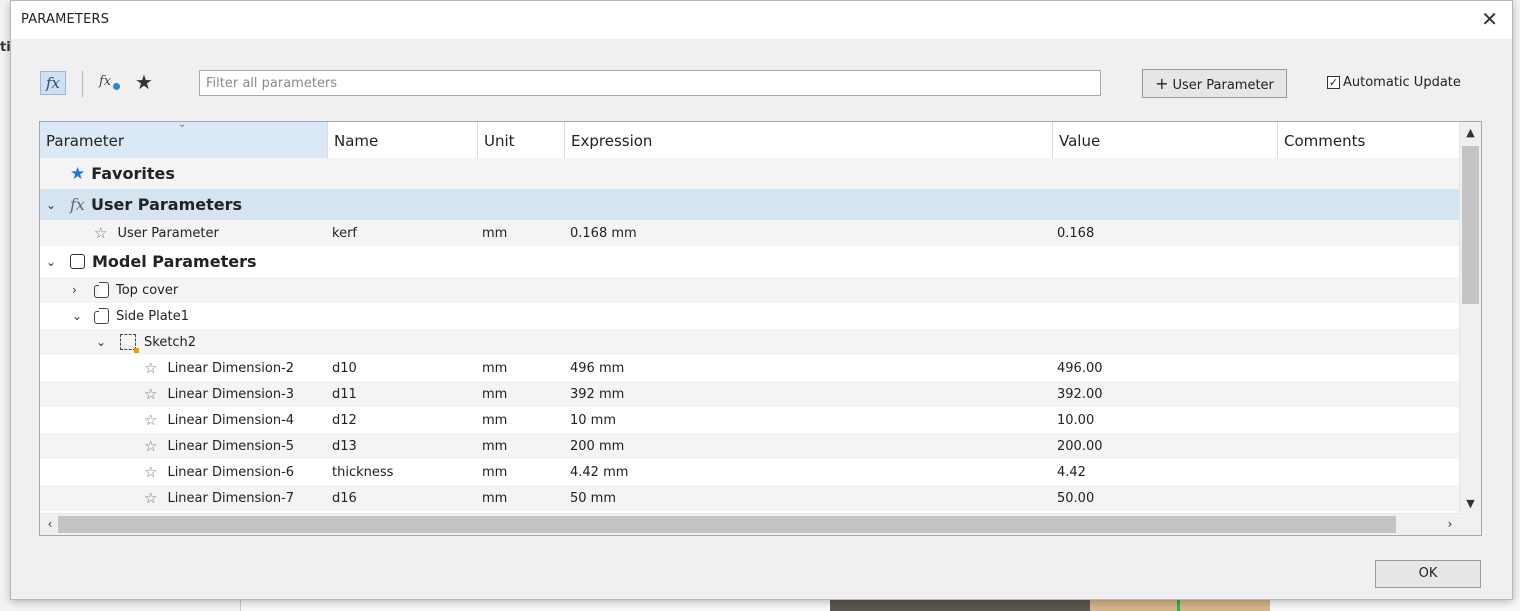  What do you see at coordinates (597, 368) in the screenshot?
I see `expression-cell: 496 mm` at bounding box center [597, 368].